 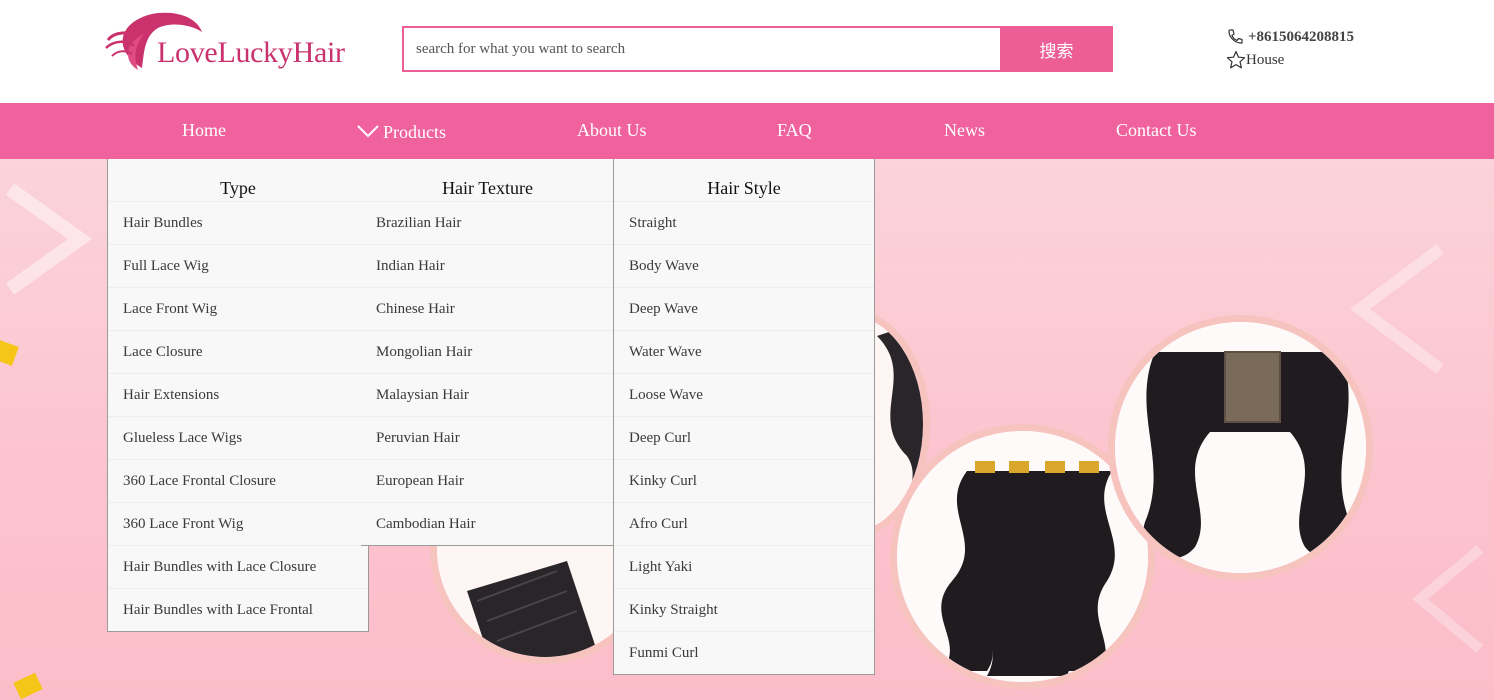 What do you see at coordinates (1056, 49) in the screenshot?
I see `search-button: 搜索` at bounding box center [1056, 49].